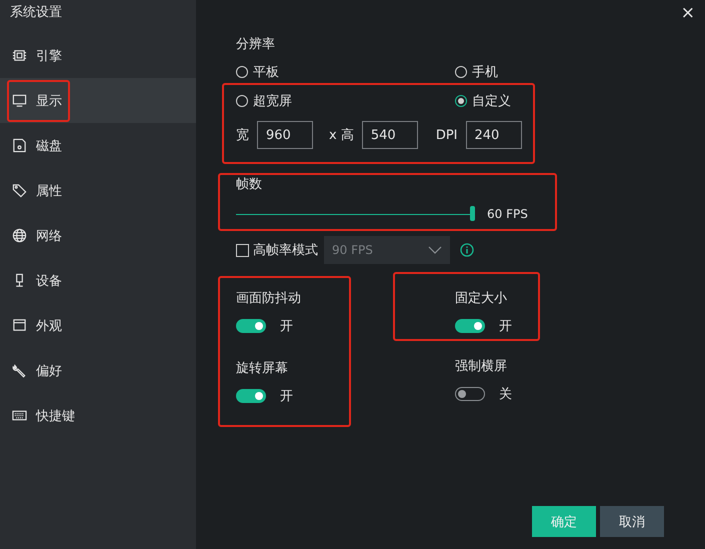 The height and width of the screenshot is (549, 705). What do you see at coordinates (19, 190) in the screenshot?
I see `tag-icon` at bounding box center [19, 190].